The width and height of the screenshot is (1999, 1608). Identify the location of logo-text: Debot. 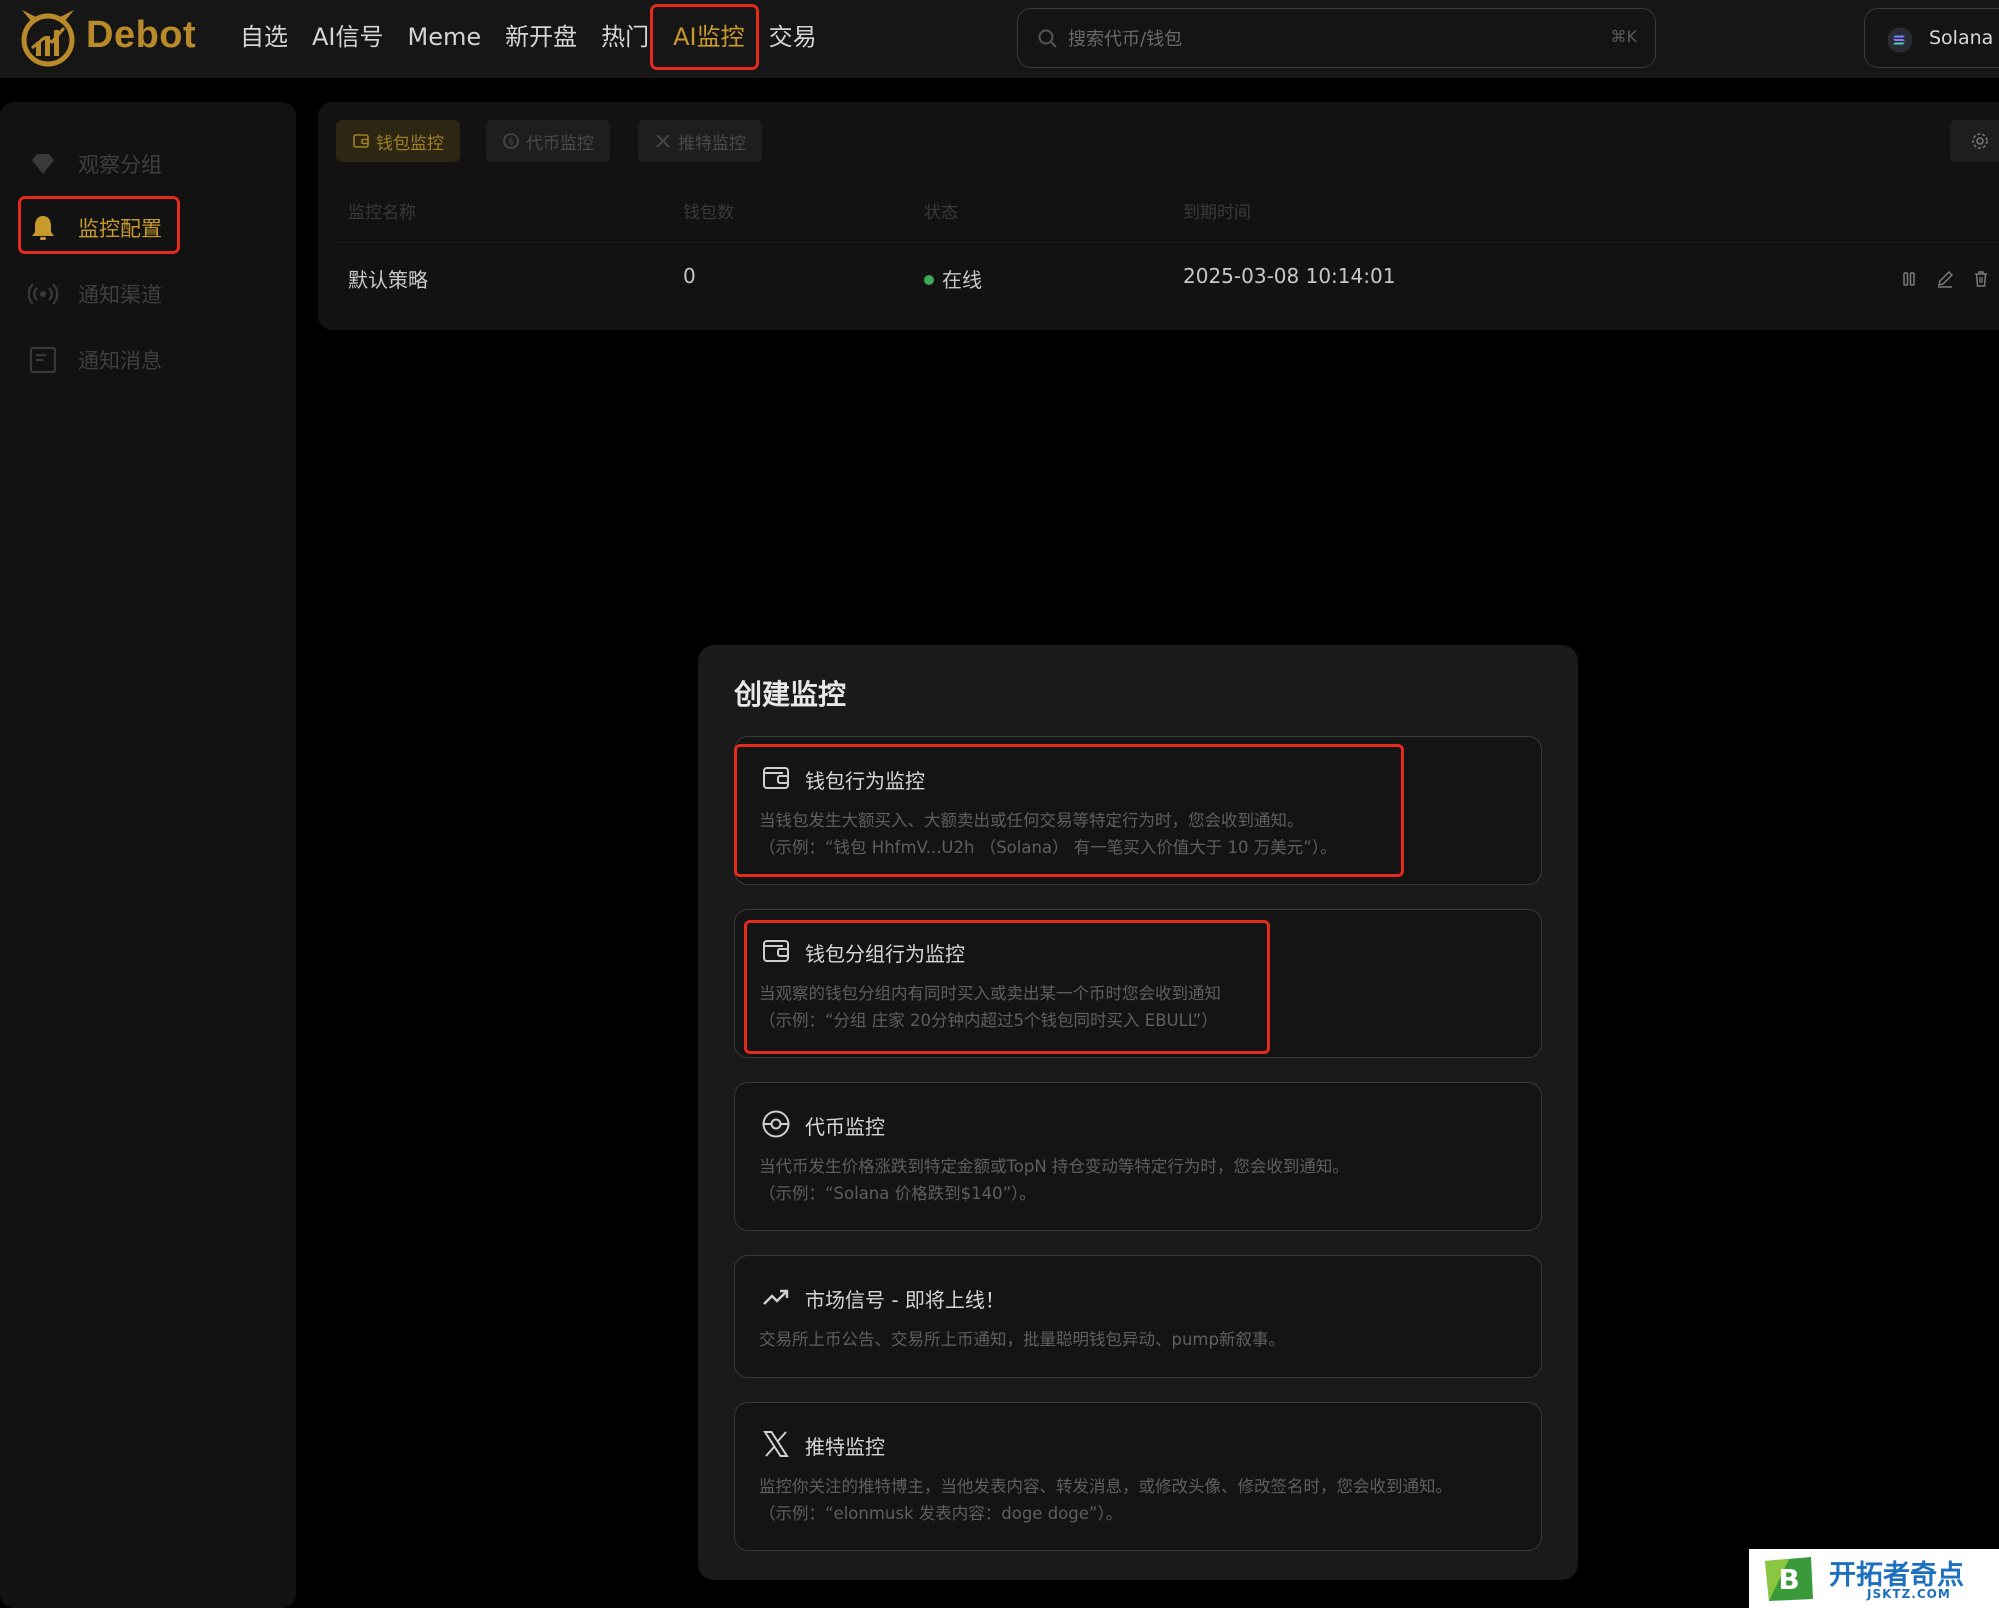
(141, 35).